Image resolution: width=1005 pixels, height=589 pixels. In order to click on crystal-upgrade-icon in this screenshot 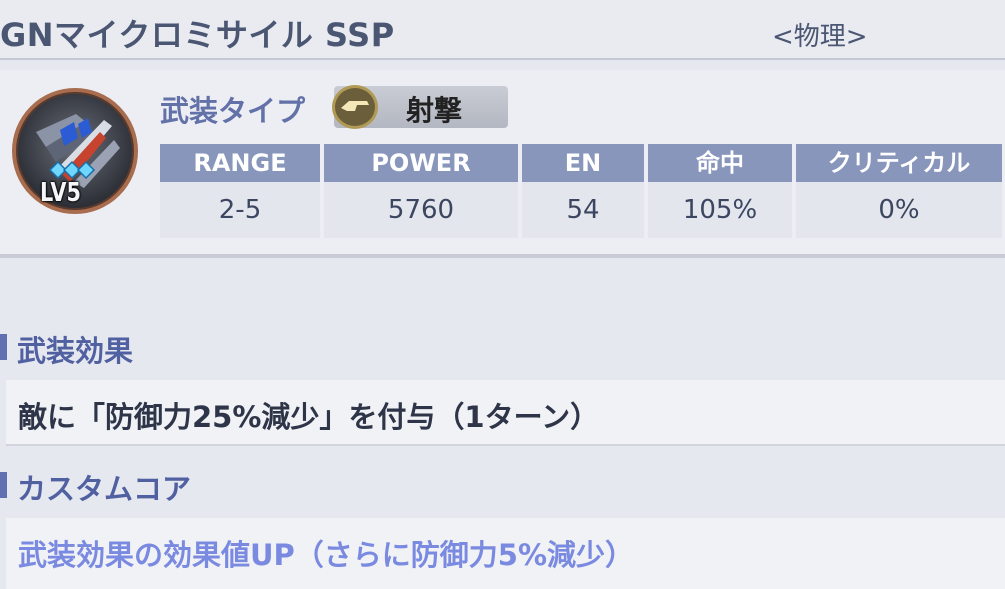, I will do `click(72, 170)`.